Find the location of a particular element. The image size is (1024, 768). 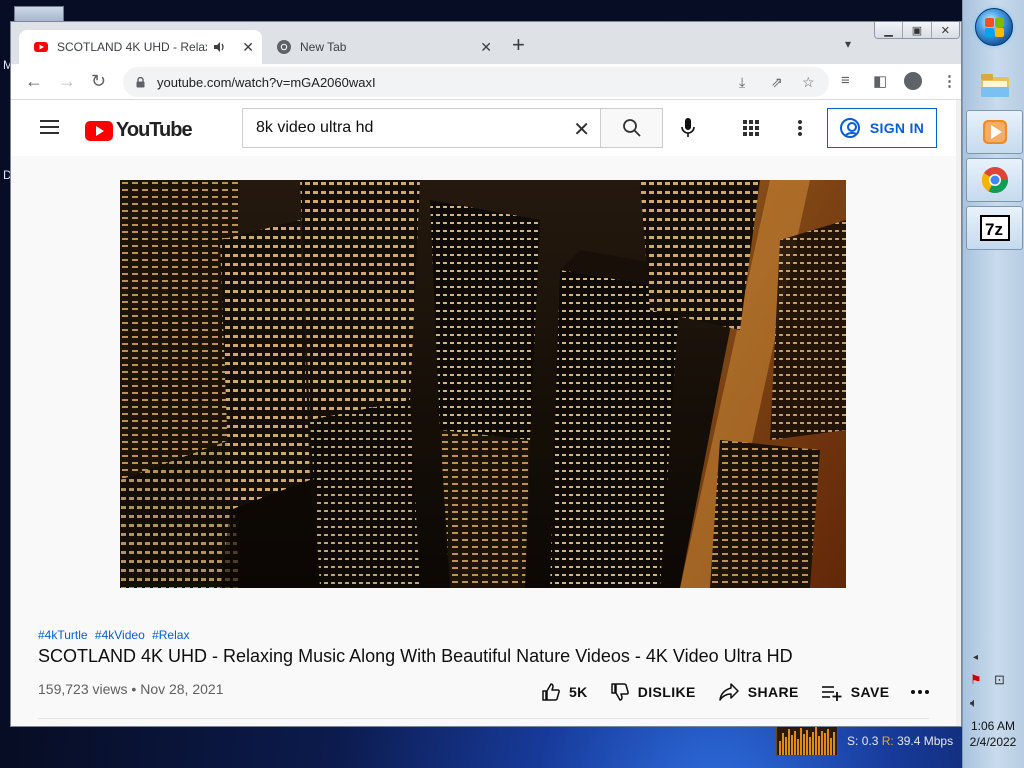

start-button is located at coordinates (994, 27).